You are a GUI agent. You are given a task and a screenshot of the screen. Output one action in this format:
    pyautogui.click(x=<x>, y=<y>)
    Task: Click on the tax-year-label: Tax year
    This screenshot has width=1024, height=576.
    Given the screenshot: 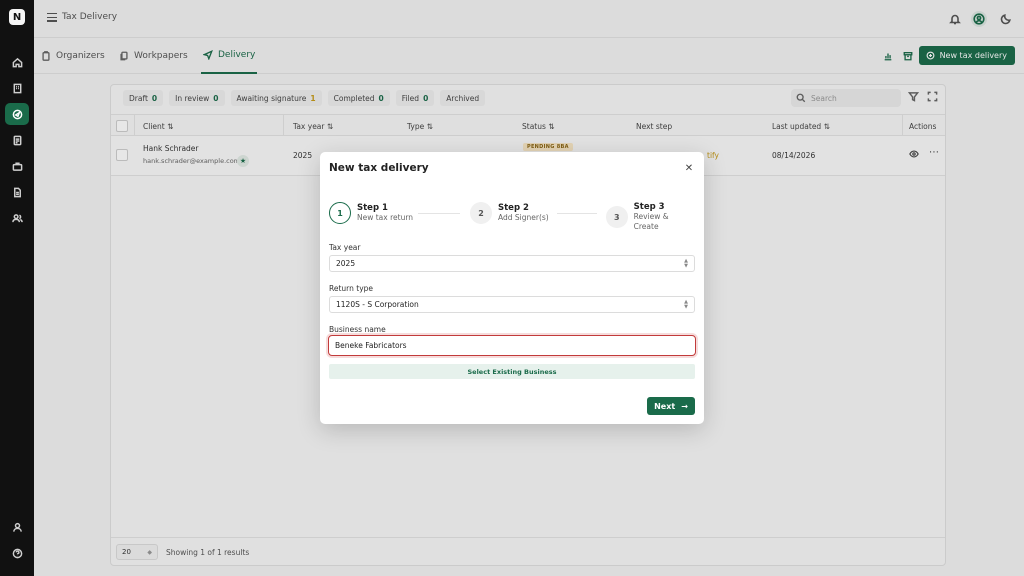 What is the action you would take?
    pyautogui.click(x=345, y=247)
    